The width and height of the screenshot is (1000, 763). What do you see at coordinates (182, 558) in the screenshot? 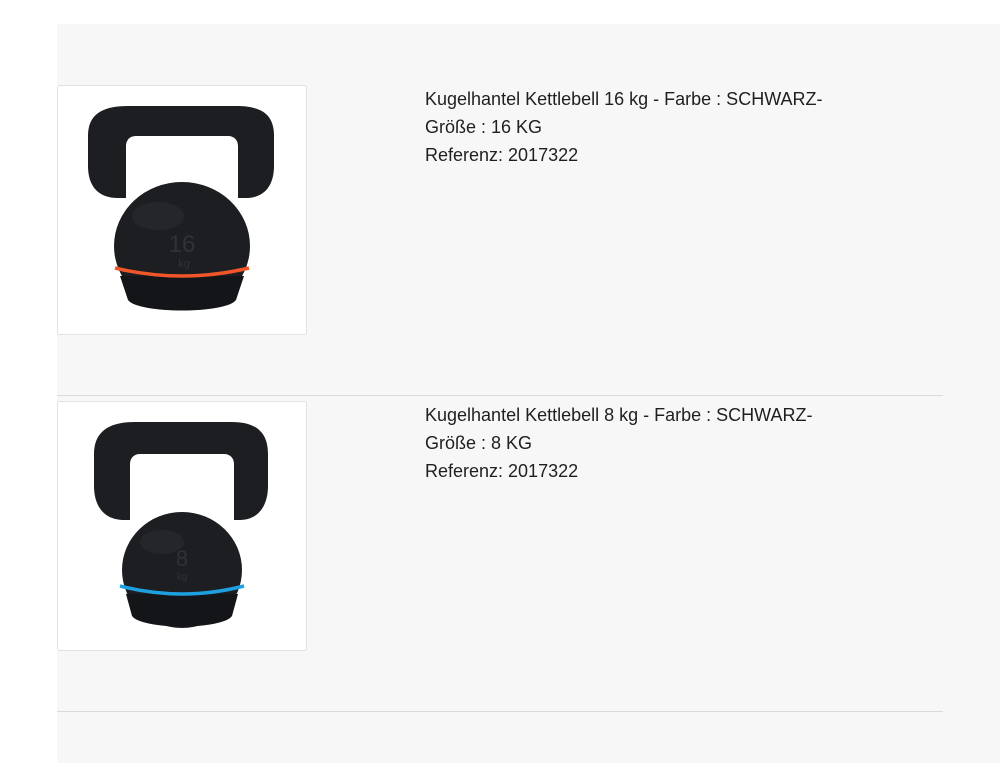
I see `weight-mark: 8` at bounding box center [182, 558].